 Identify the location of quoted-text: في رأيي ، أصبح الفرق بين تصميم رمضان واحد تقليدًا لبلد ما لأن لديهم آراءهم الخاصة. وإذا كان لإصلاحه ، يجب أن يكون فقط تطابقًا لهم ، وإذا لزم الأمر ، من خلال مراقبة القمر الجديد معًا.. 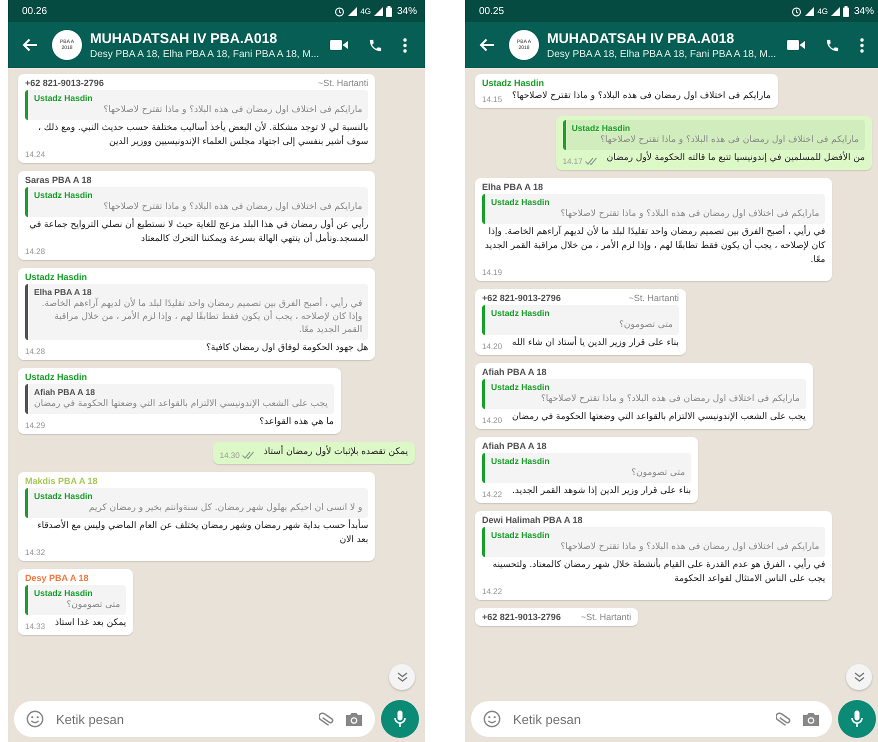
(201, 317).